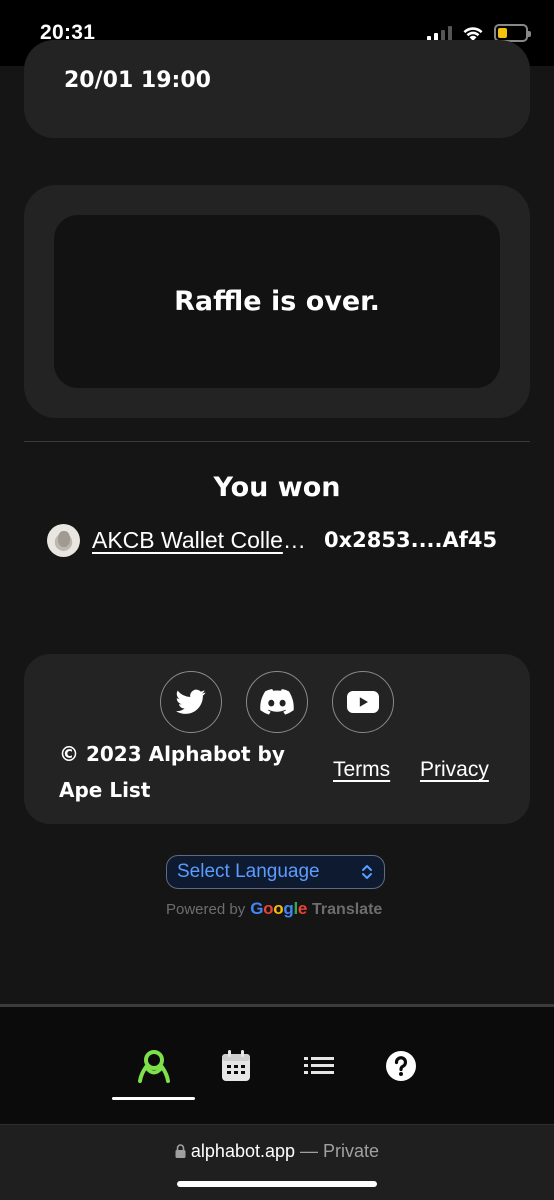  I want to click on event-date: 20/01 19:00, so click(137, 80).